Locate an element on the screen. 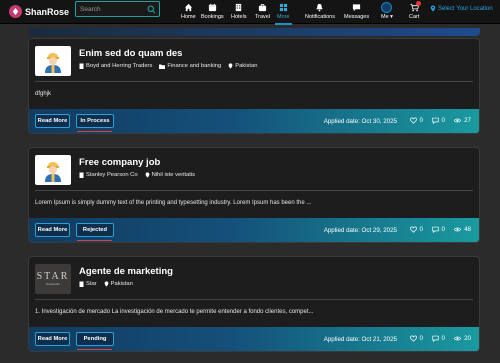  logo-subtext: Desarrollo is located at coordinates (53, 284).